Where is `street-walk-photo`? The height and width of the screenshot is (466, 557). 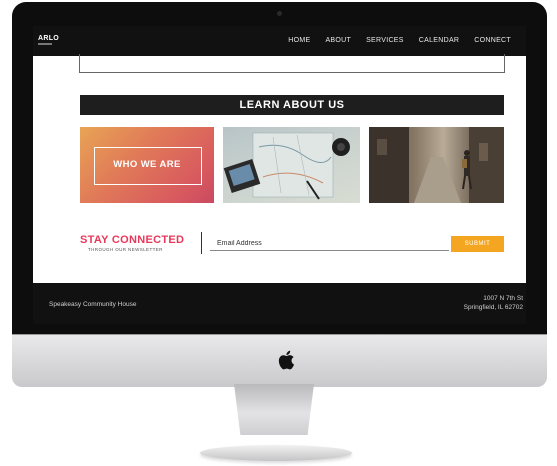 street-walk-photo is located at coordinates (436, 165).